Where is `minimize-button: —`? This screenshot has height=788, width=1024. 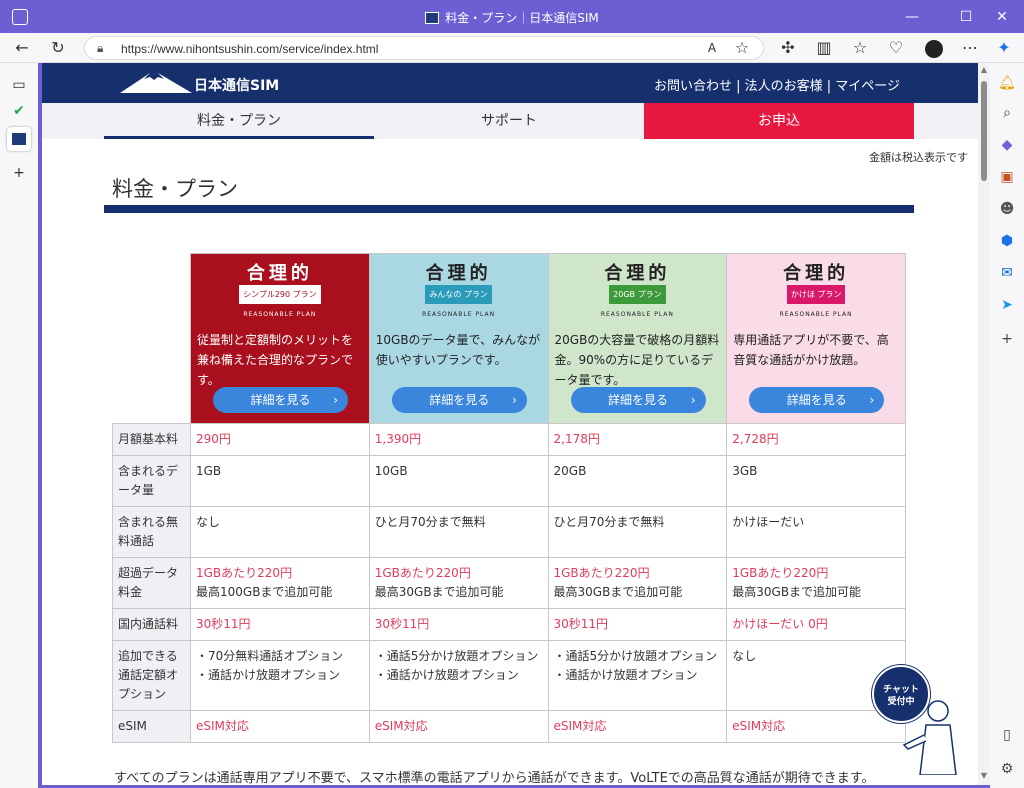 minimize-button: — is located at coordinates (912, 17).